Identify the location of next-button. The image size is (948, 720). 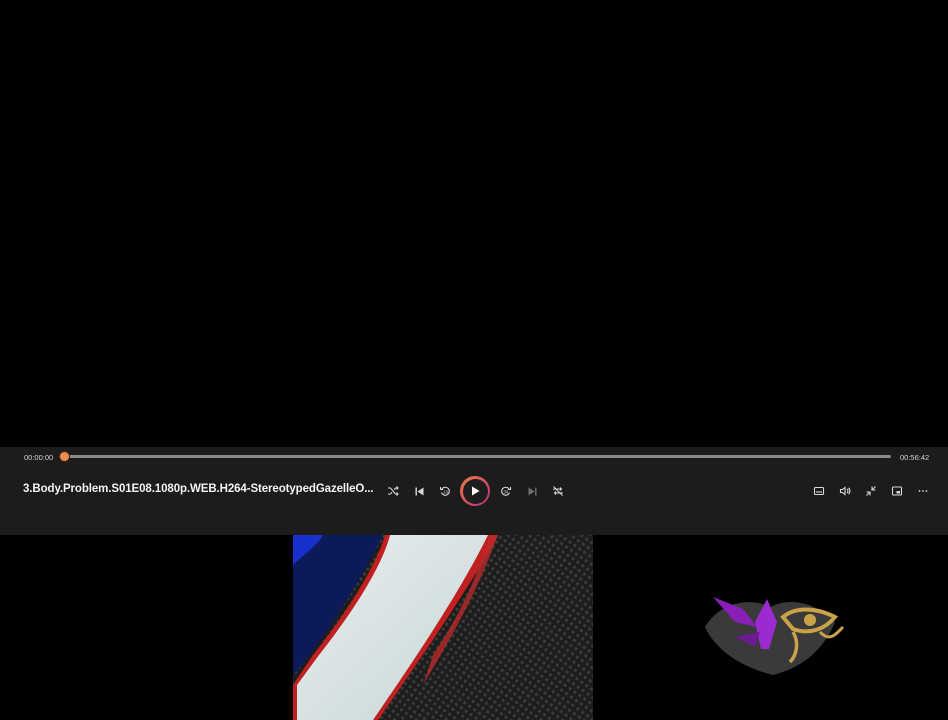
(532, 491).